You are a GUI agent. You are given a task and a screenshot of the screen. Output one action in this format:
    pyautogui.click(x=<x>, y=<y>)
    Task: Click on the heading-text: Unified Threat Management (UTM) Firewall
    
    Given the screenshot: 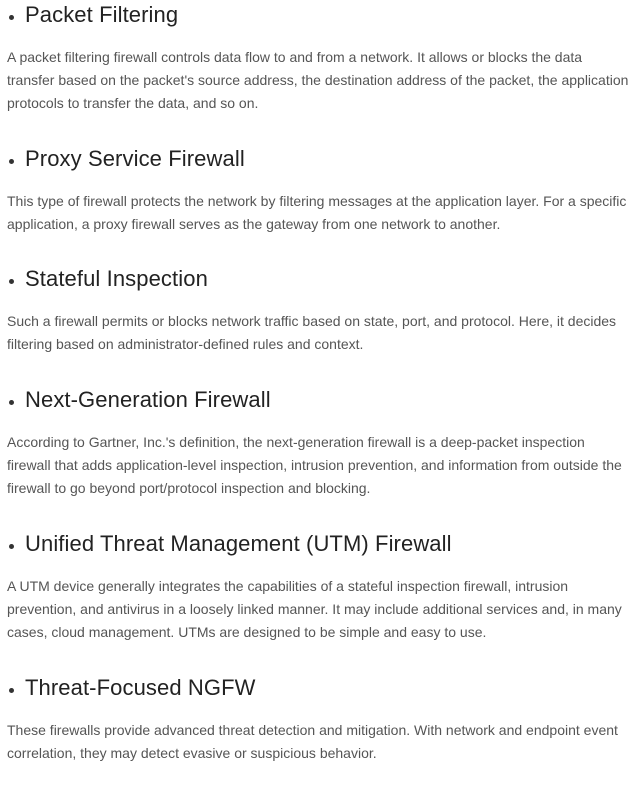 What is the action you would take?
    pyautogui.click(x=238, y=543)
    